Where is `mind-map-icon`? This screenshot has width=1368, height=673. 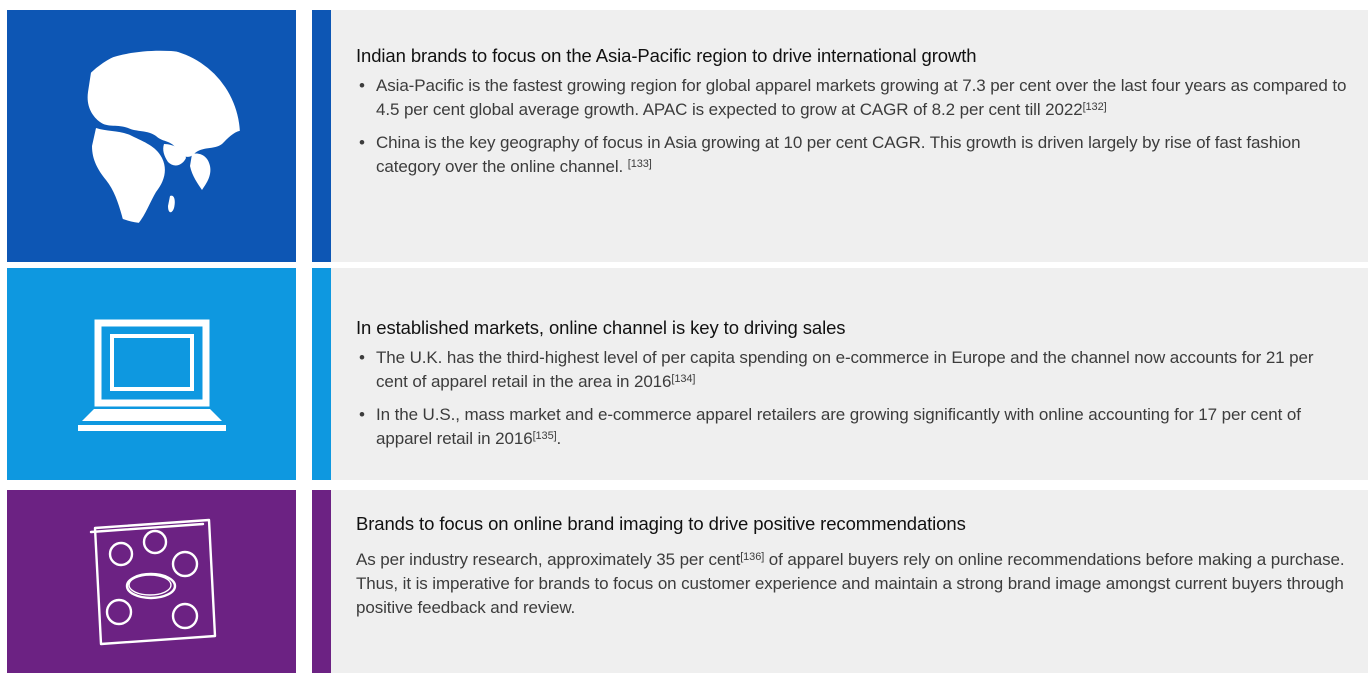 mind-map-icon is located at coordinates (152, 581).